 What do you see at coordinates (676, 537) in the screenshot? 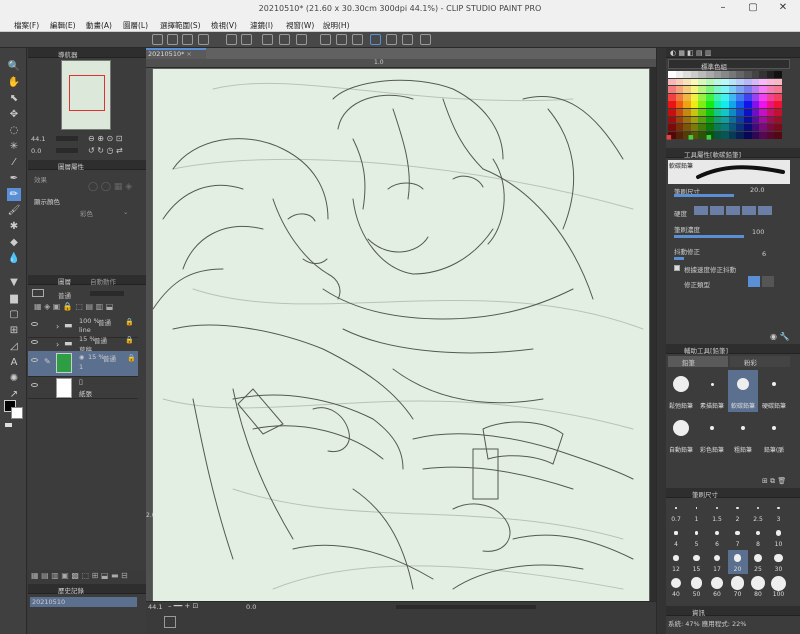
I see `brush-size-option: 4` at bounding box center [676, 537].